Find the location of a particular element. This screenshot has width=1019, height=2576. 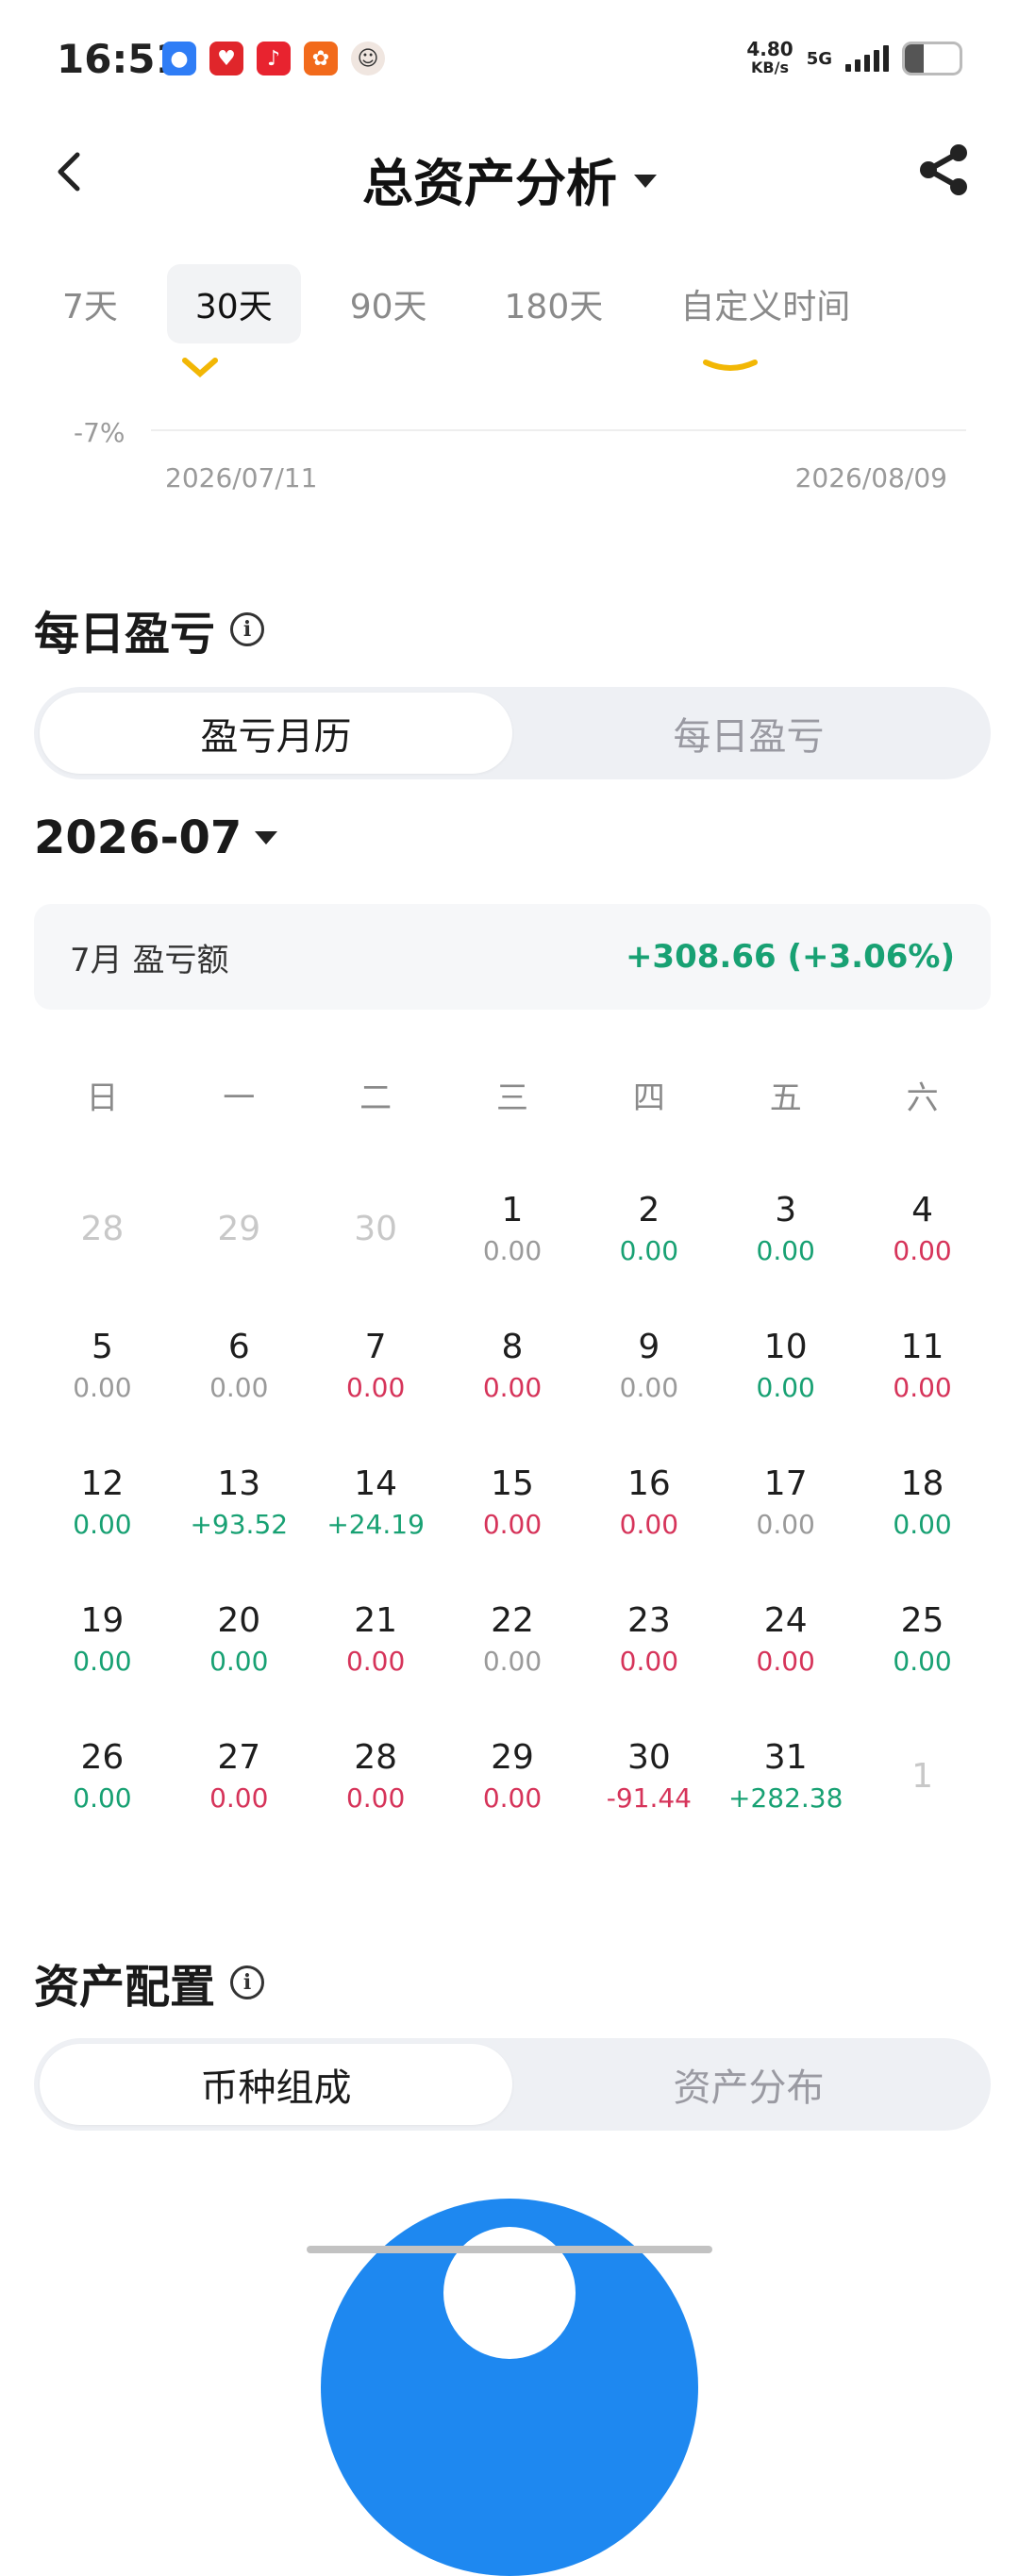

calendar-day: 7 0.00 is located at coordinates (376, 1365).